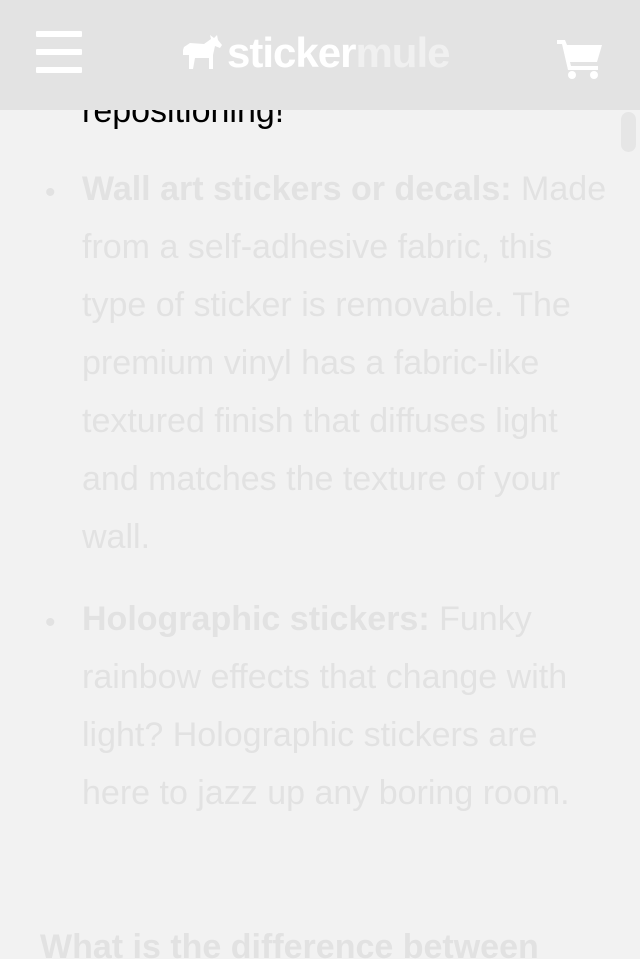 Image resolution: width=640 pixels, height=959 pixels. What do you see at coordinates (402, 52) in the screenshot?
I see `logo-text-mule: mule` at bounding box center [402, 52].